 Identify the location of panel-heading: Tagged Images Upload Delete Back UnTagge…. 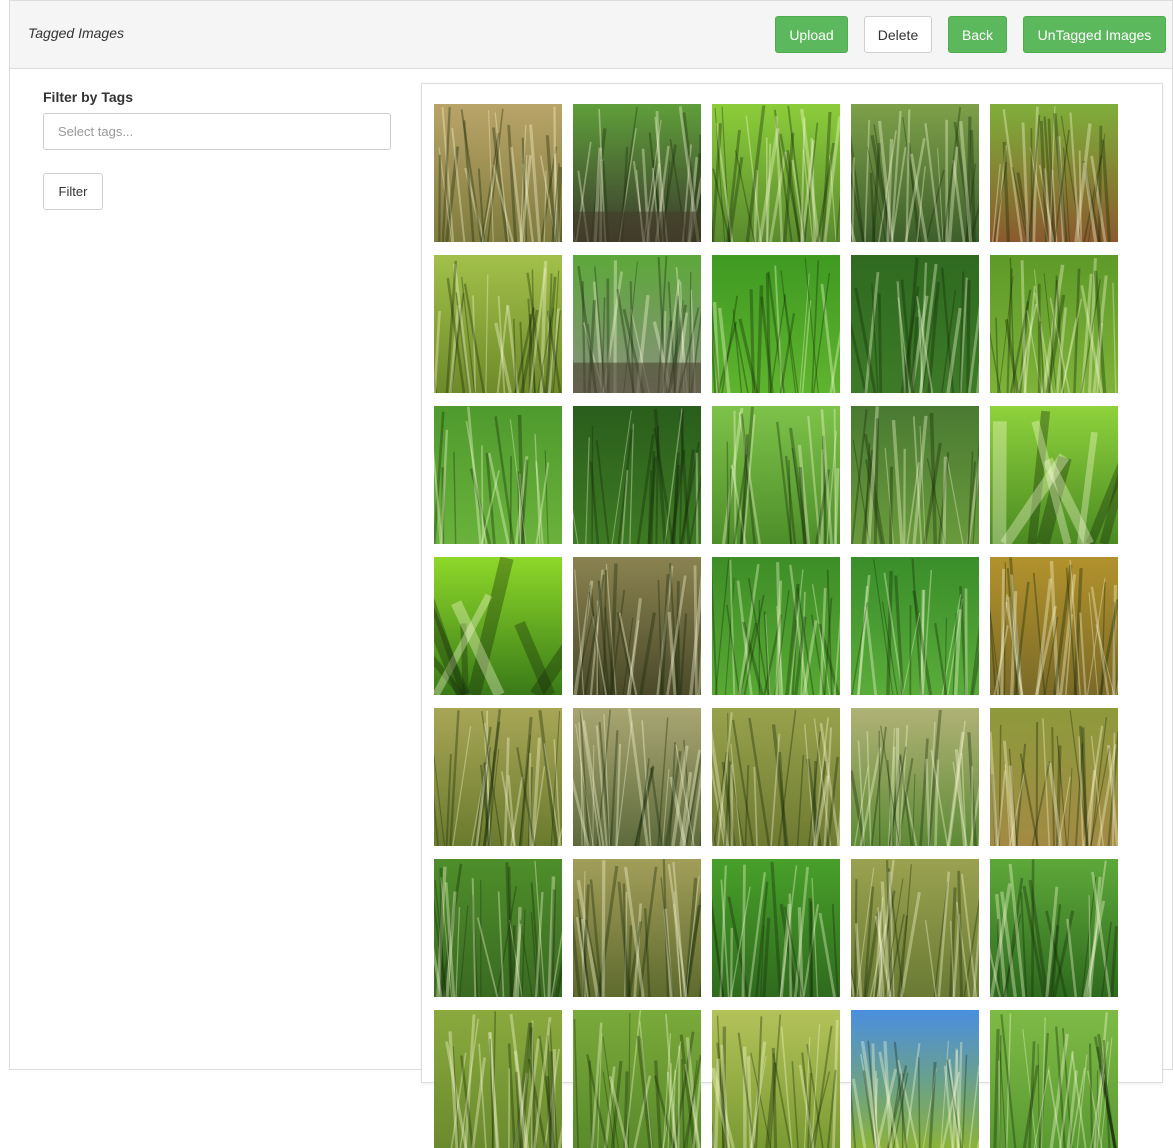
(591, 35).